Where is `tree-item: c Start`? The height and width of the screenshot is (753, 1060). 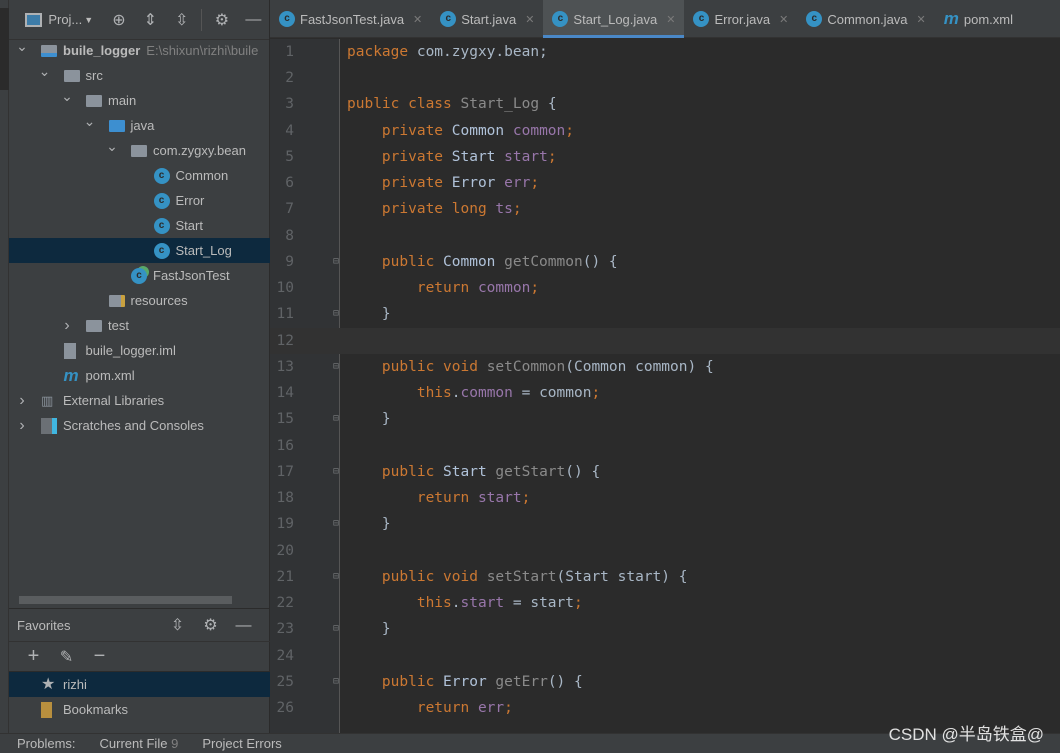
tree-item: c Start is located at coordinates (139, 225).